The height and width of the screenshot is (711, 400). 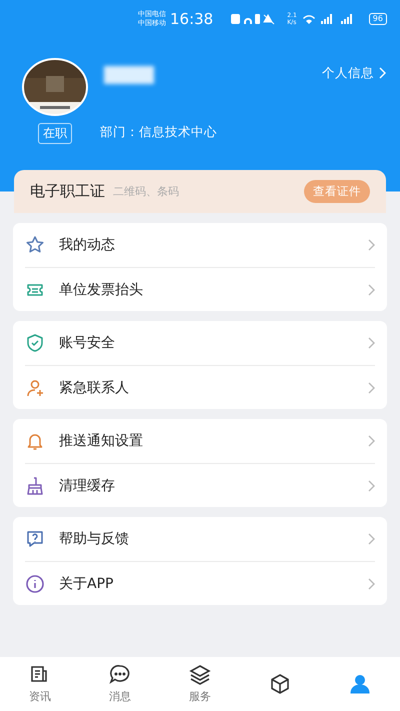 What do you see at coordinates (200, 675) in the screenshot?
I see `layers-icon` at bounding box center [200, 675].